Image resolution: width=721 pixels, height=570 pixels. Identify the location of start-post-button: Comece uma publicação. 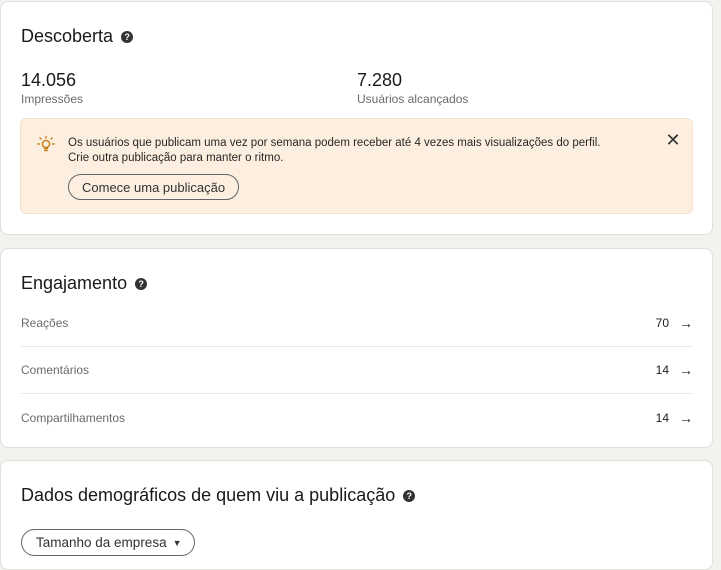
(154, 187).